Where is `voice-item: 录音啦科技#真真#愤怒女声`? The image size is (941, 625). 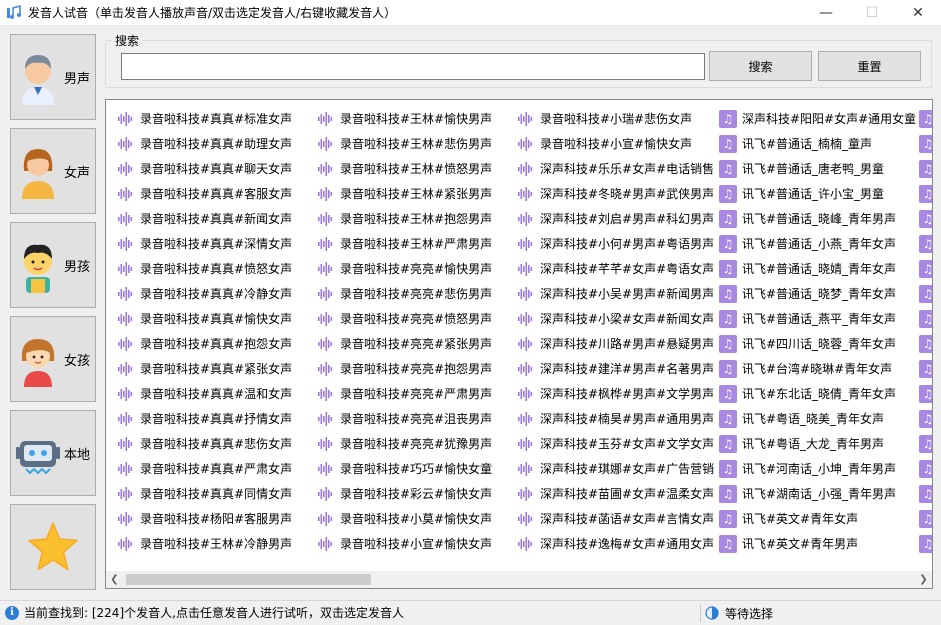 voice-item: 录音啦科技#真真#愤怒女声 is located at coordinates (212, 268).